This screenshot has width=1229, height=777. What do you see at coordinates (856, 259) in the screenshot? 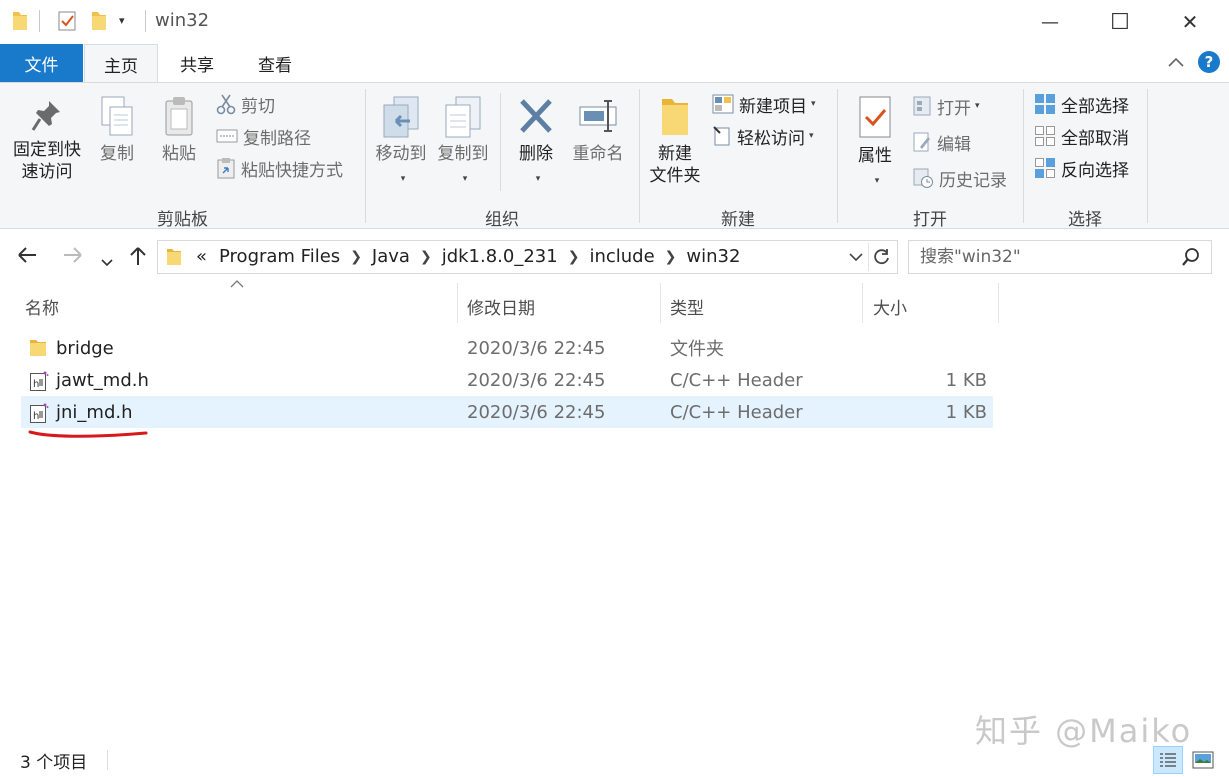
I see `address-history-chevron-icon` at bounding box center [856, 259].